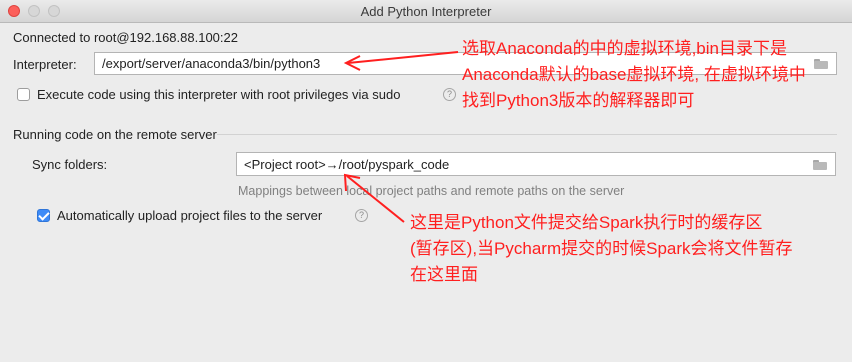 The height and width of the screenshot is (362, 852). Describe the element at coordinates (401, 137) in the screenshot. I see `annotation-arrows` at that location.